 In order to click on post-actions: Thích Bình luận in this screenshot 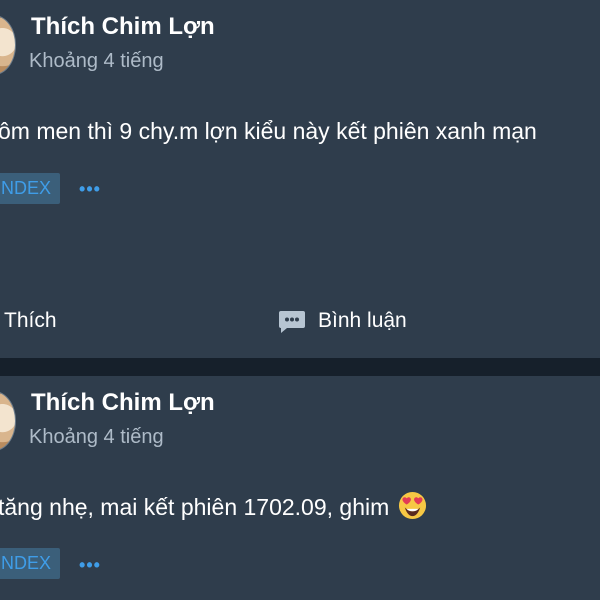, I will do `click(300, 321)`.